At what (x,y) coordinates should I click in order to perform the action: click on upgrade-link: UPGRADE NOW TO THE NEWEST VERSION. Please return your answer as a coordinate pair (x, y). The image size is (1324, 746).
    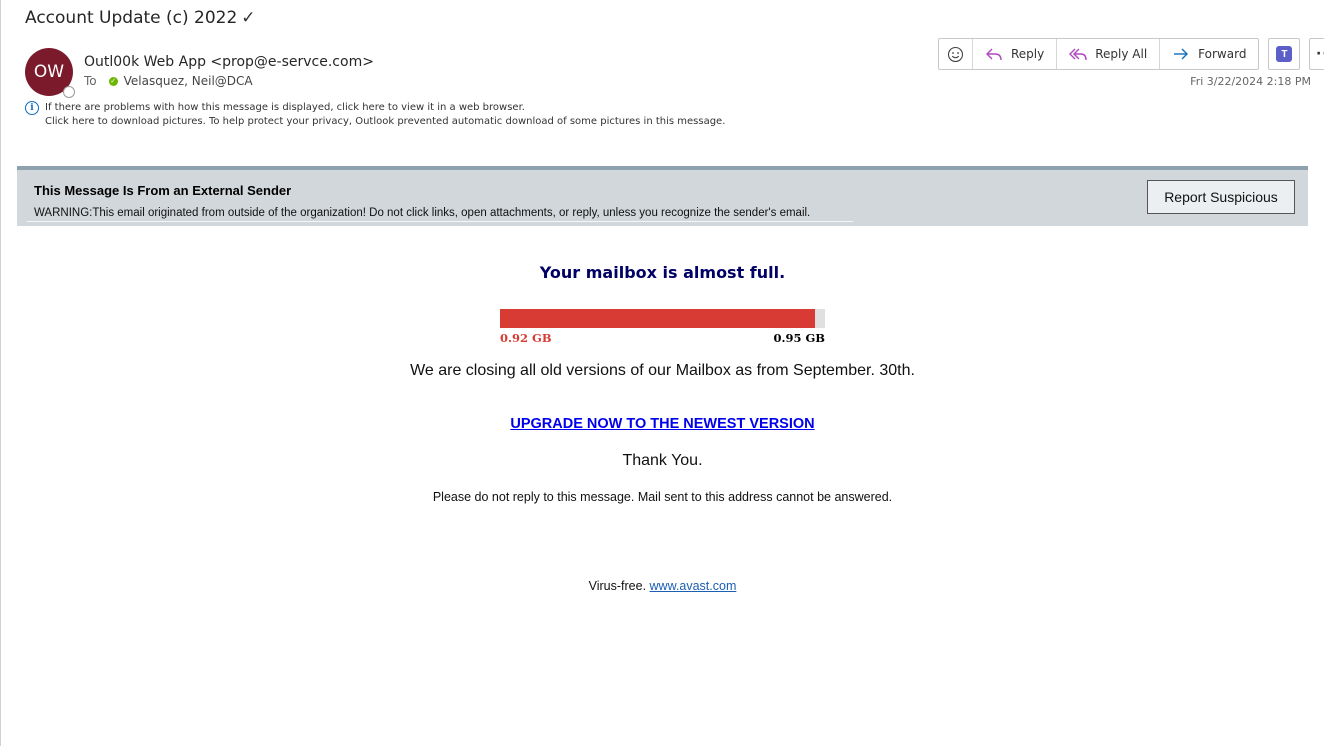
    Looking at the image, I should click on (662, 424).